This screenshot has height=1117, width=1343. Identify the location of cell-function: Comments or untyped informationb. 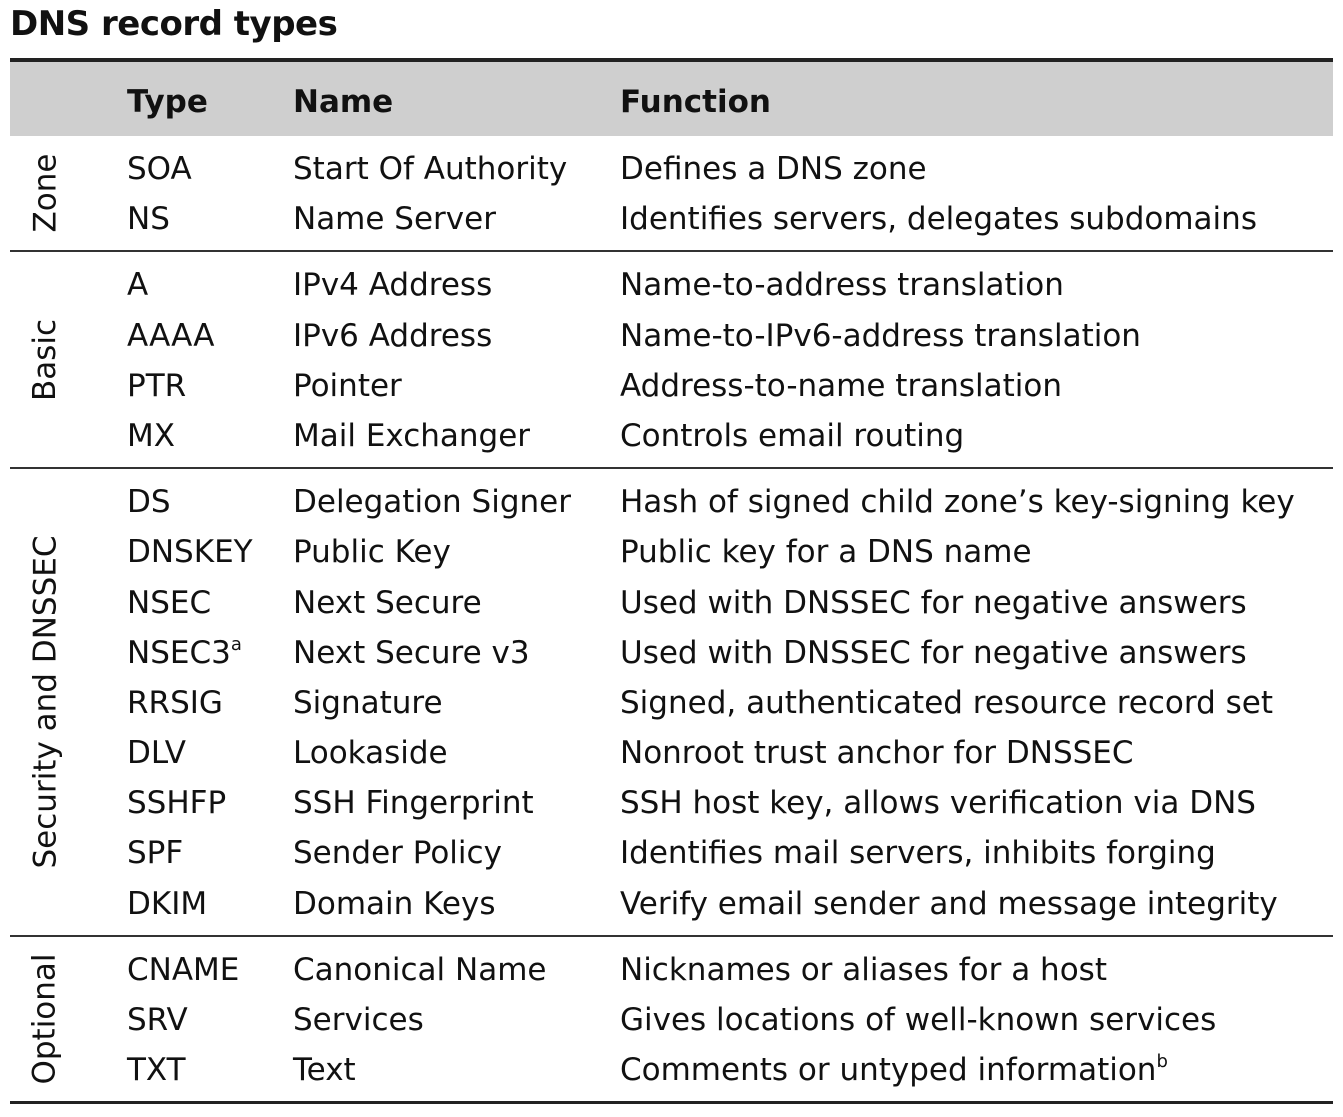
(894, 1070).